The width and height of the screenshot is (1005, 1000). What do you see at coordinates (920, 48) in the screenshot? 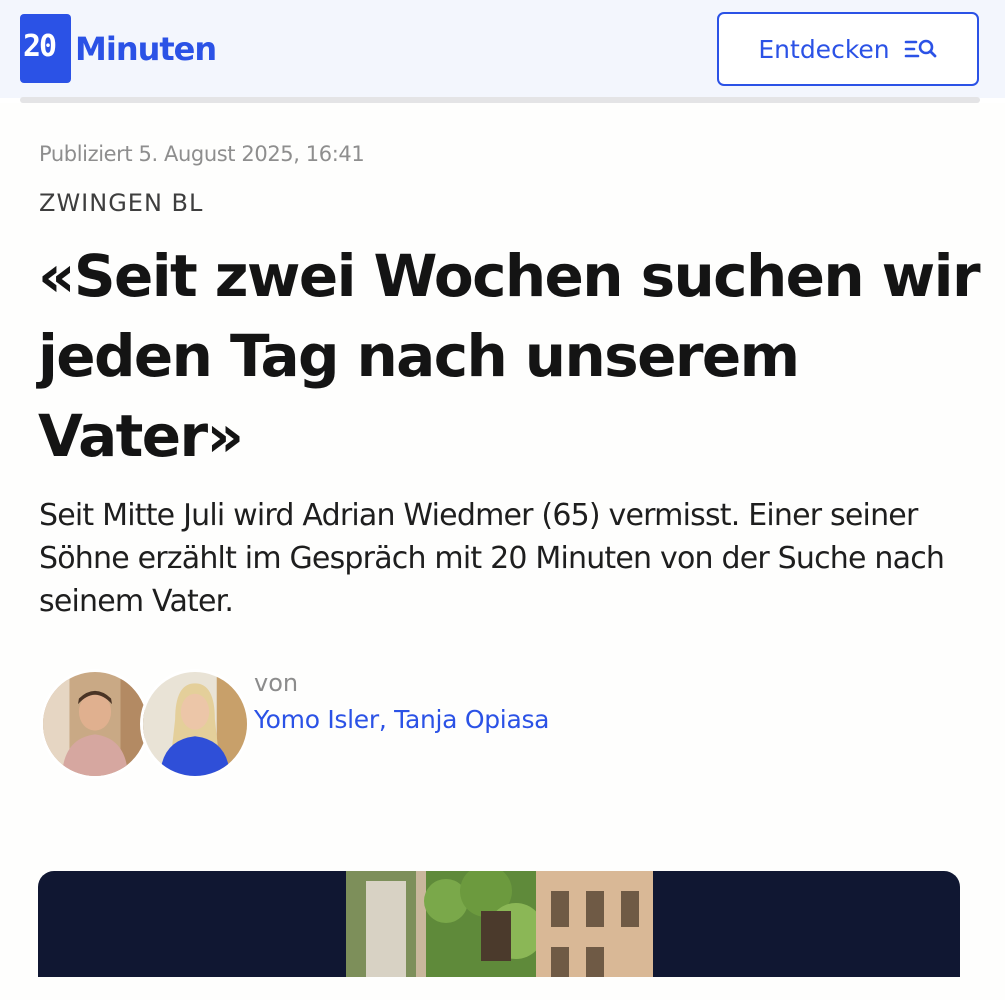
I see `search-list-icon` at bounding box center [920, 48].